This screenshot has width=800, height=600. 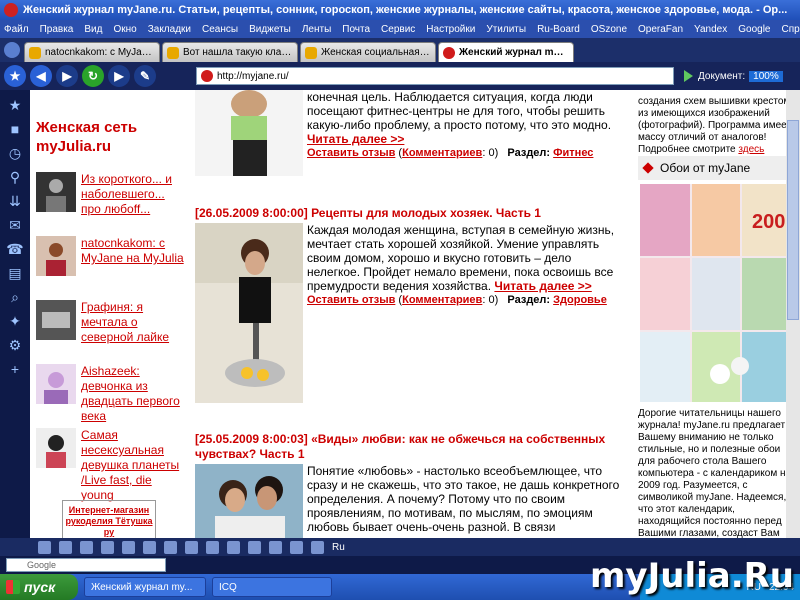 What do you see at coordinates (133, 327) in the screenshot?
I see `list-item-link: Графиня: я мечтала о северной лайке` at bounding box center [133, 327].